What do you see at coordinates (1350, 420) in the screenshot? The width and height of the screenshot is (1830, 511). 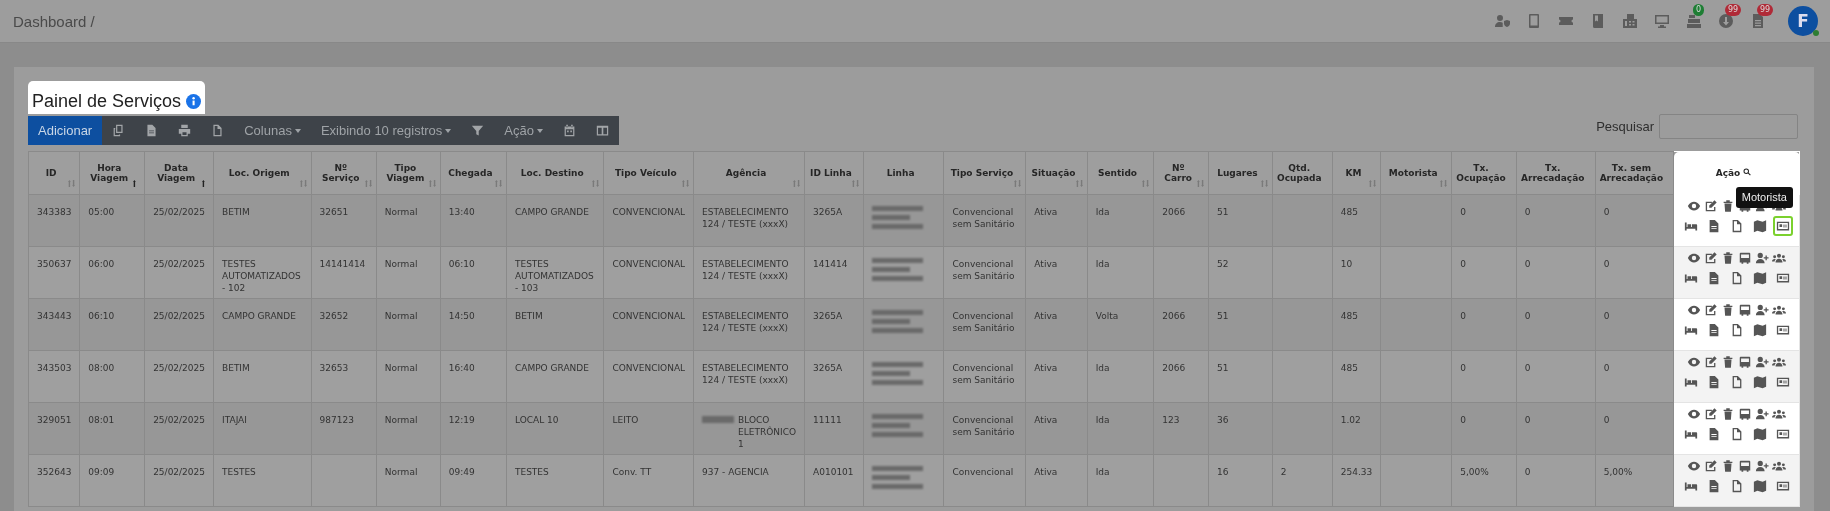 I see `table-cell: 1.02` at bounding box center [1350, 420].